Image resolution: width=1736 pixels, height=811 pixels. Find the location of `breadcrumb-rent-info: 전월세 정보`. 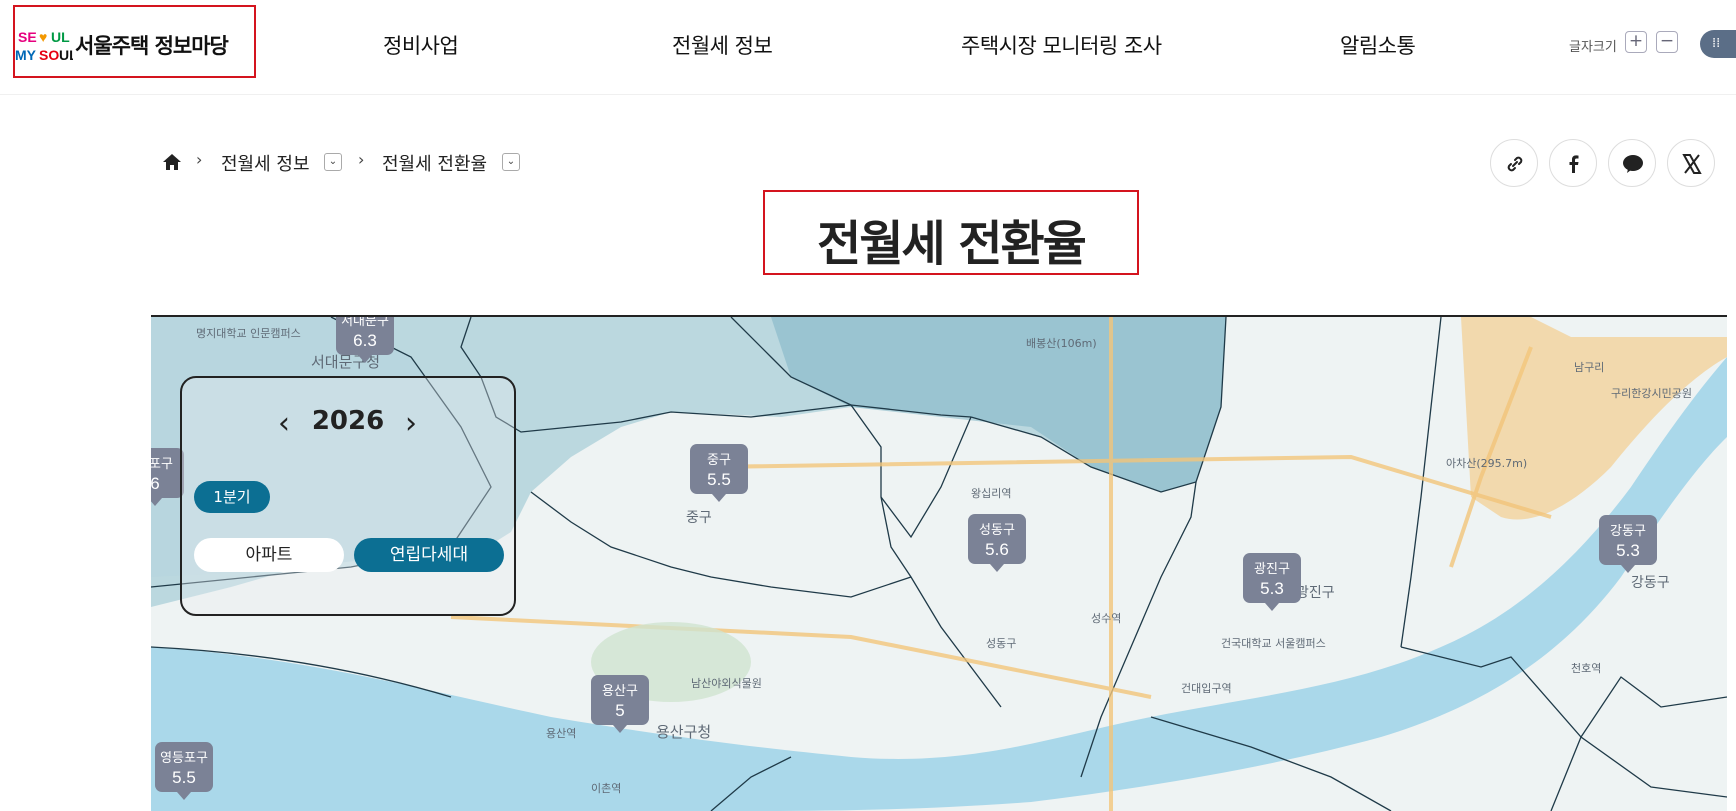

breadcrumb-rent-info: 전월세 정보 is located at coordinates (265, 163).